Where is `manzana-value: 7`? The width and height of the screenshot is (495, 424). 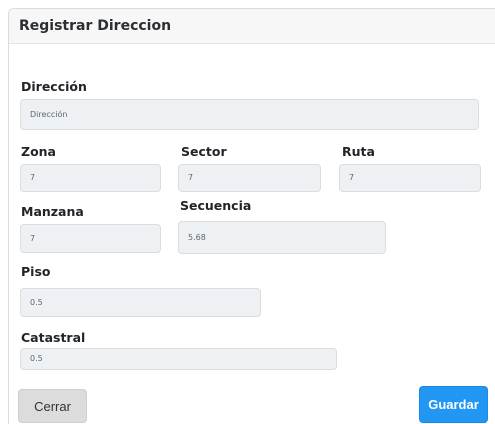 manzana-value: 7 is located at coordinates (33, 238).